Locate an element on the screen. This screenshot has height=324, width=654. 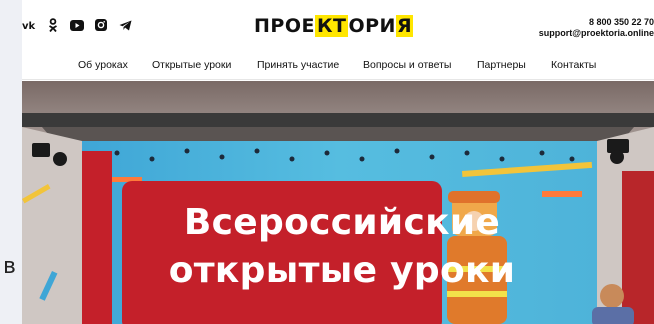
partial-text: в is located at coordinates (9, 266).